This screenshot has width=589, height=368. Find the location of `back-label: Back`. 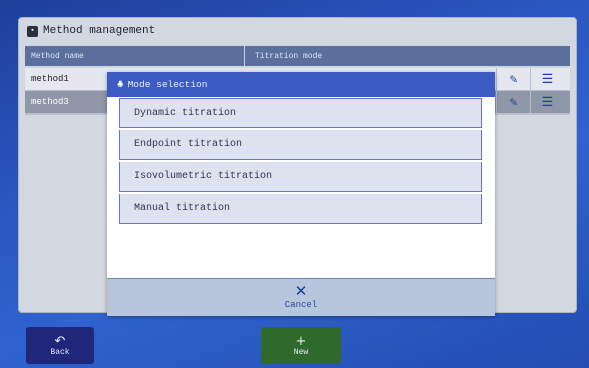

back-label: Back is located at coordinates (60, 352).